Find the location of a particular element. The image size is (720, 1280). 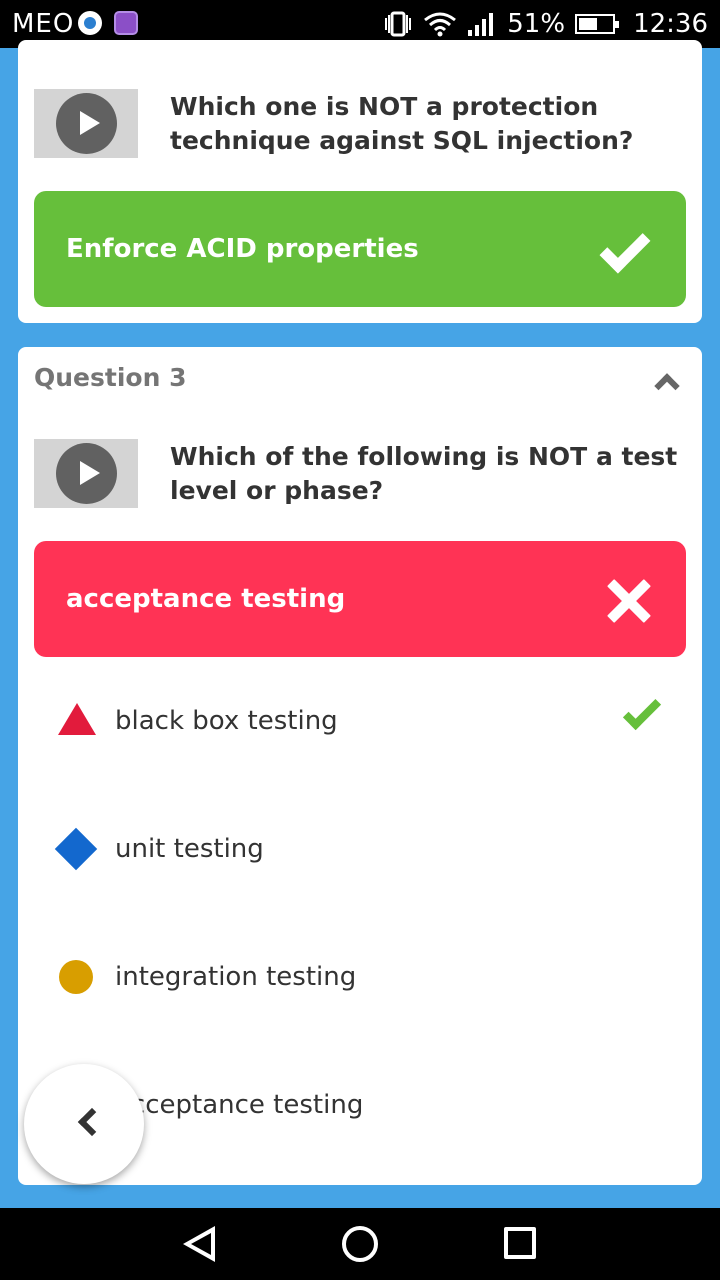

chevron-left-icon is located at coordinates (92, 1122).